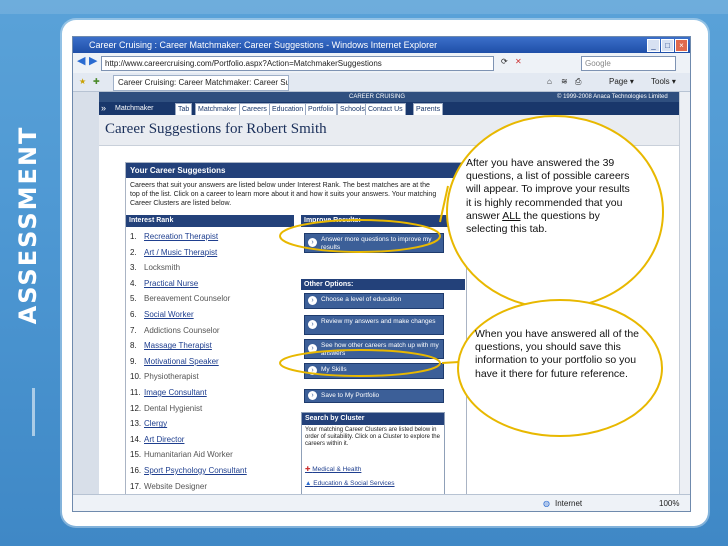  Describe the element at coordinates (450, 362) in the screenshot. I see `callout-pointer-bottom` at that location.